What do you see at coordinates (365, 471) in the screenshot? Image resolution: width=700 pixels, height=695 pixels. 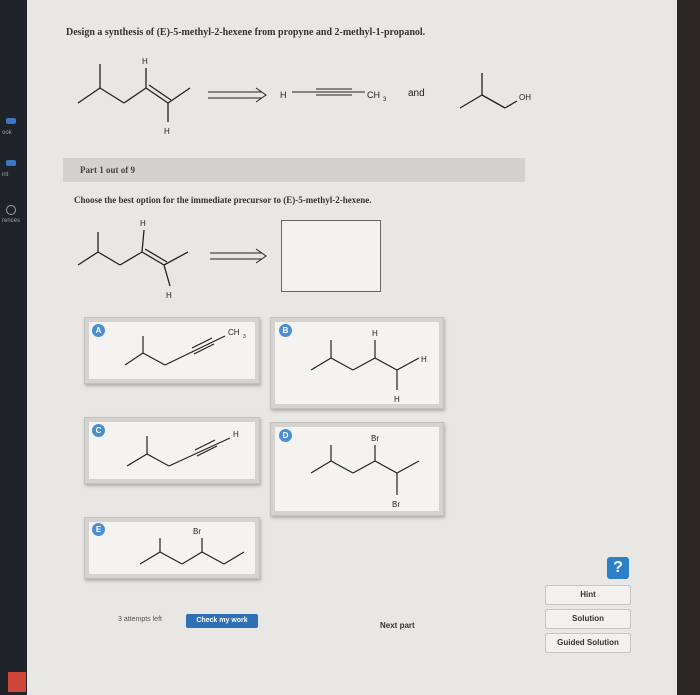 I see `option-d-structure: Br Br` at bounding box center [365, 471].